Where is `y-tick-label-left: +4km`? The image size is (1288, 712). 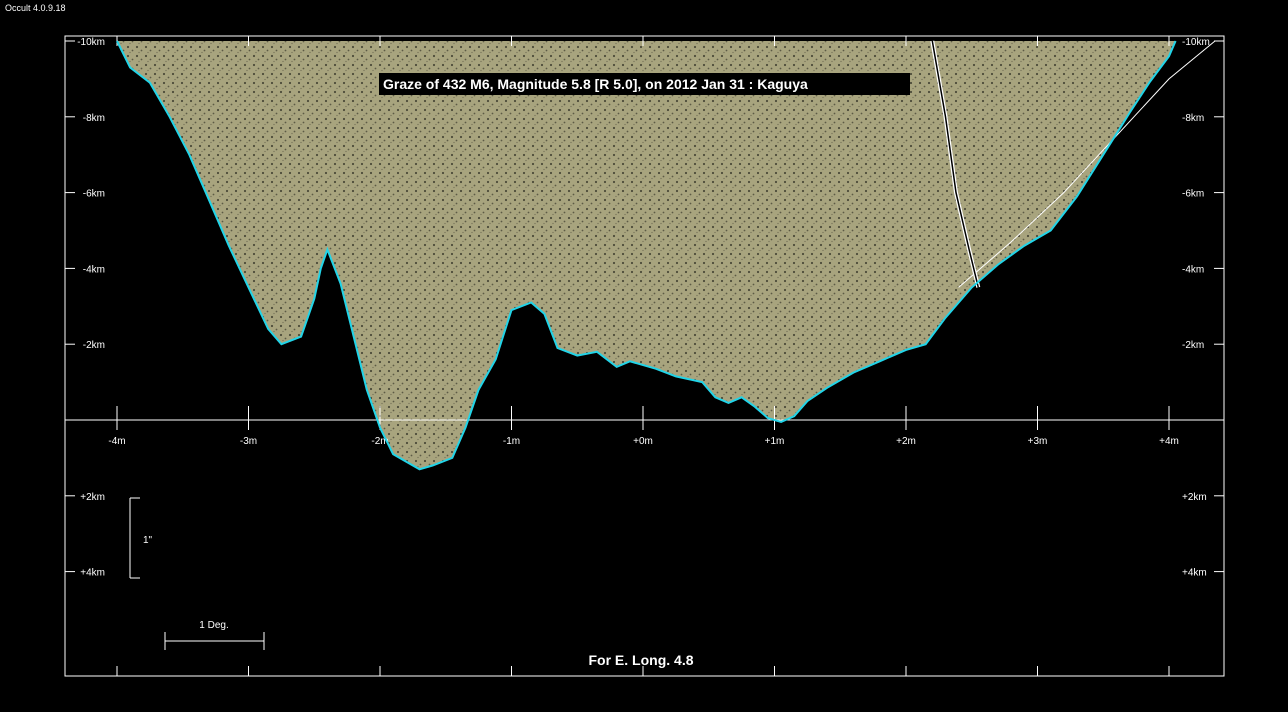 y-tick-label-left: +4km is located at coordinates (92, 573).